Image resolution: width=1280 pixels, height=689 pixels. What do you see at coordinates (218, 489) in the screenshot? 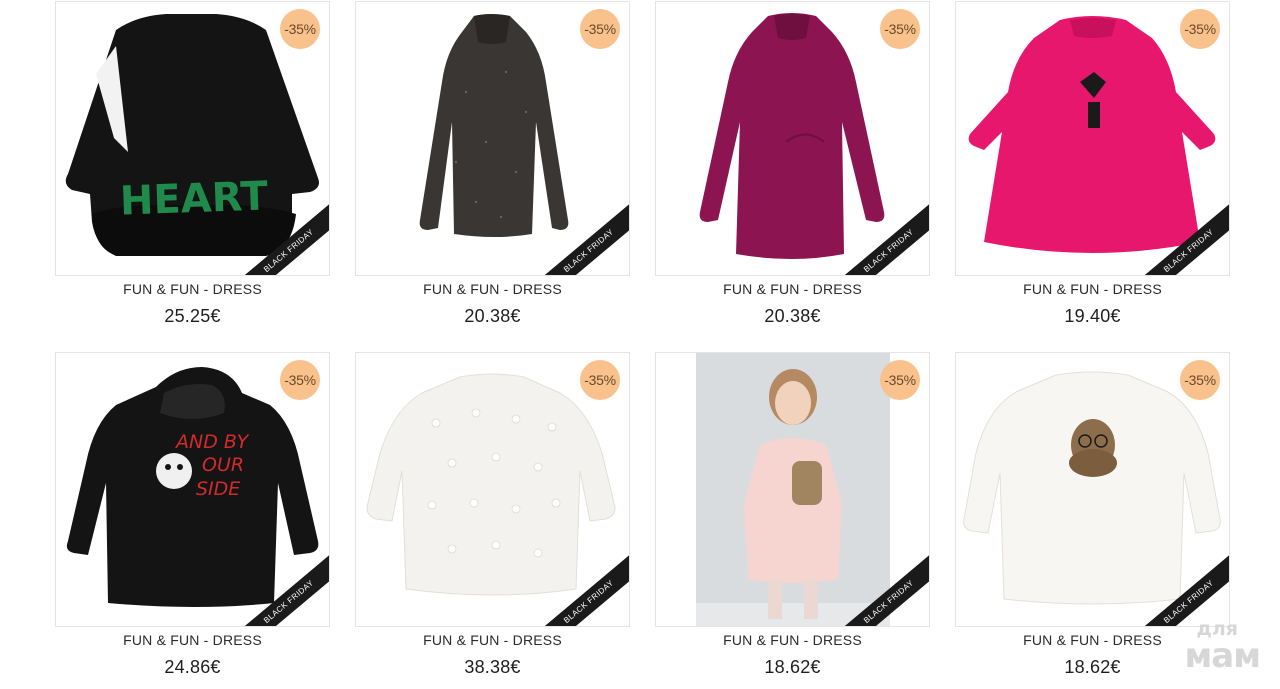
I see `hoodie-print-line3: SIDE` at bounding box center [218, 489].